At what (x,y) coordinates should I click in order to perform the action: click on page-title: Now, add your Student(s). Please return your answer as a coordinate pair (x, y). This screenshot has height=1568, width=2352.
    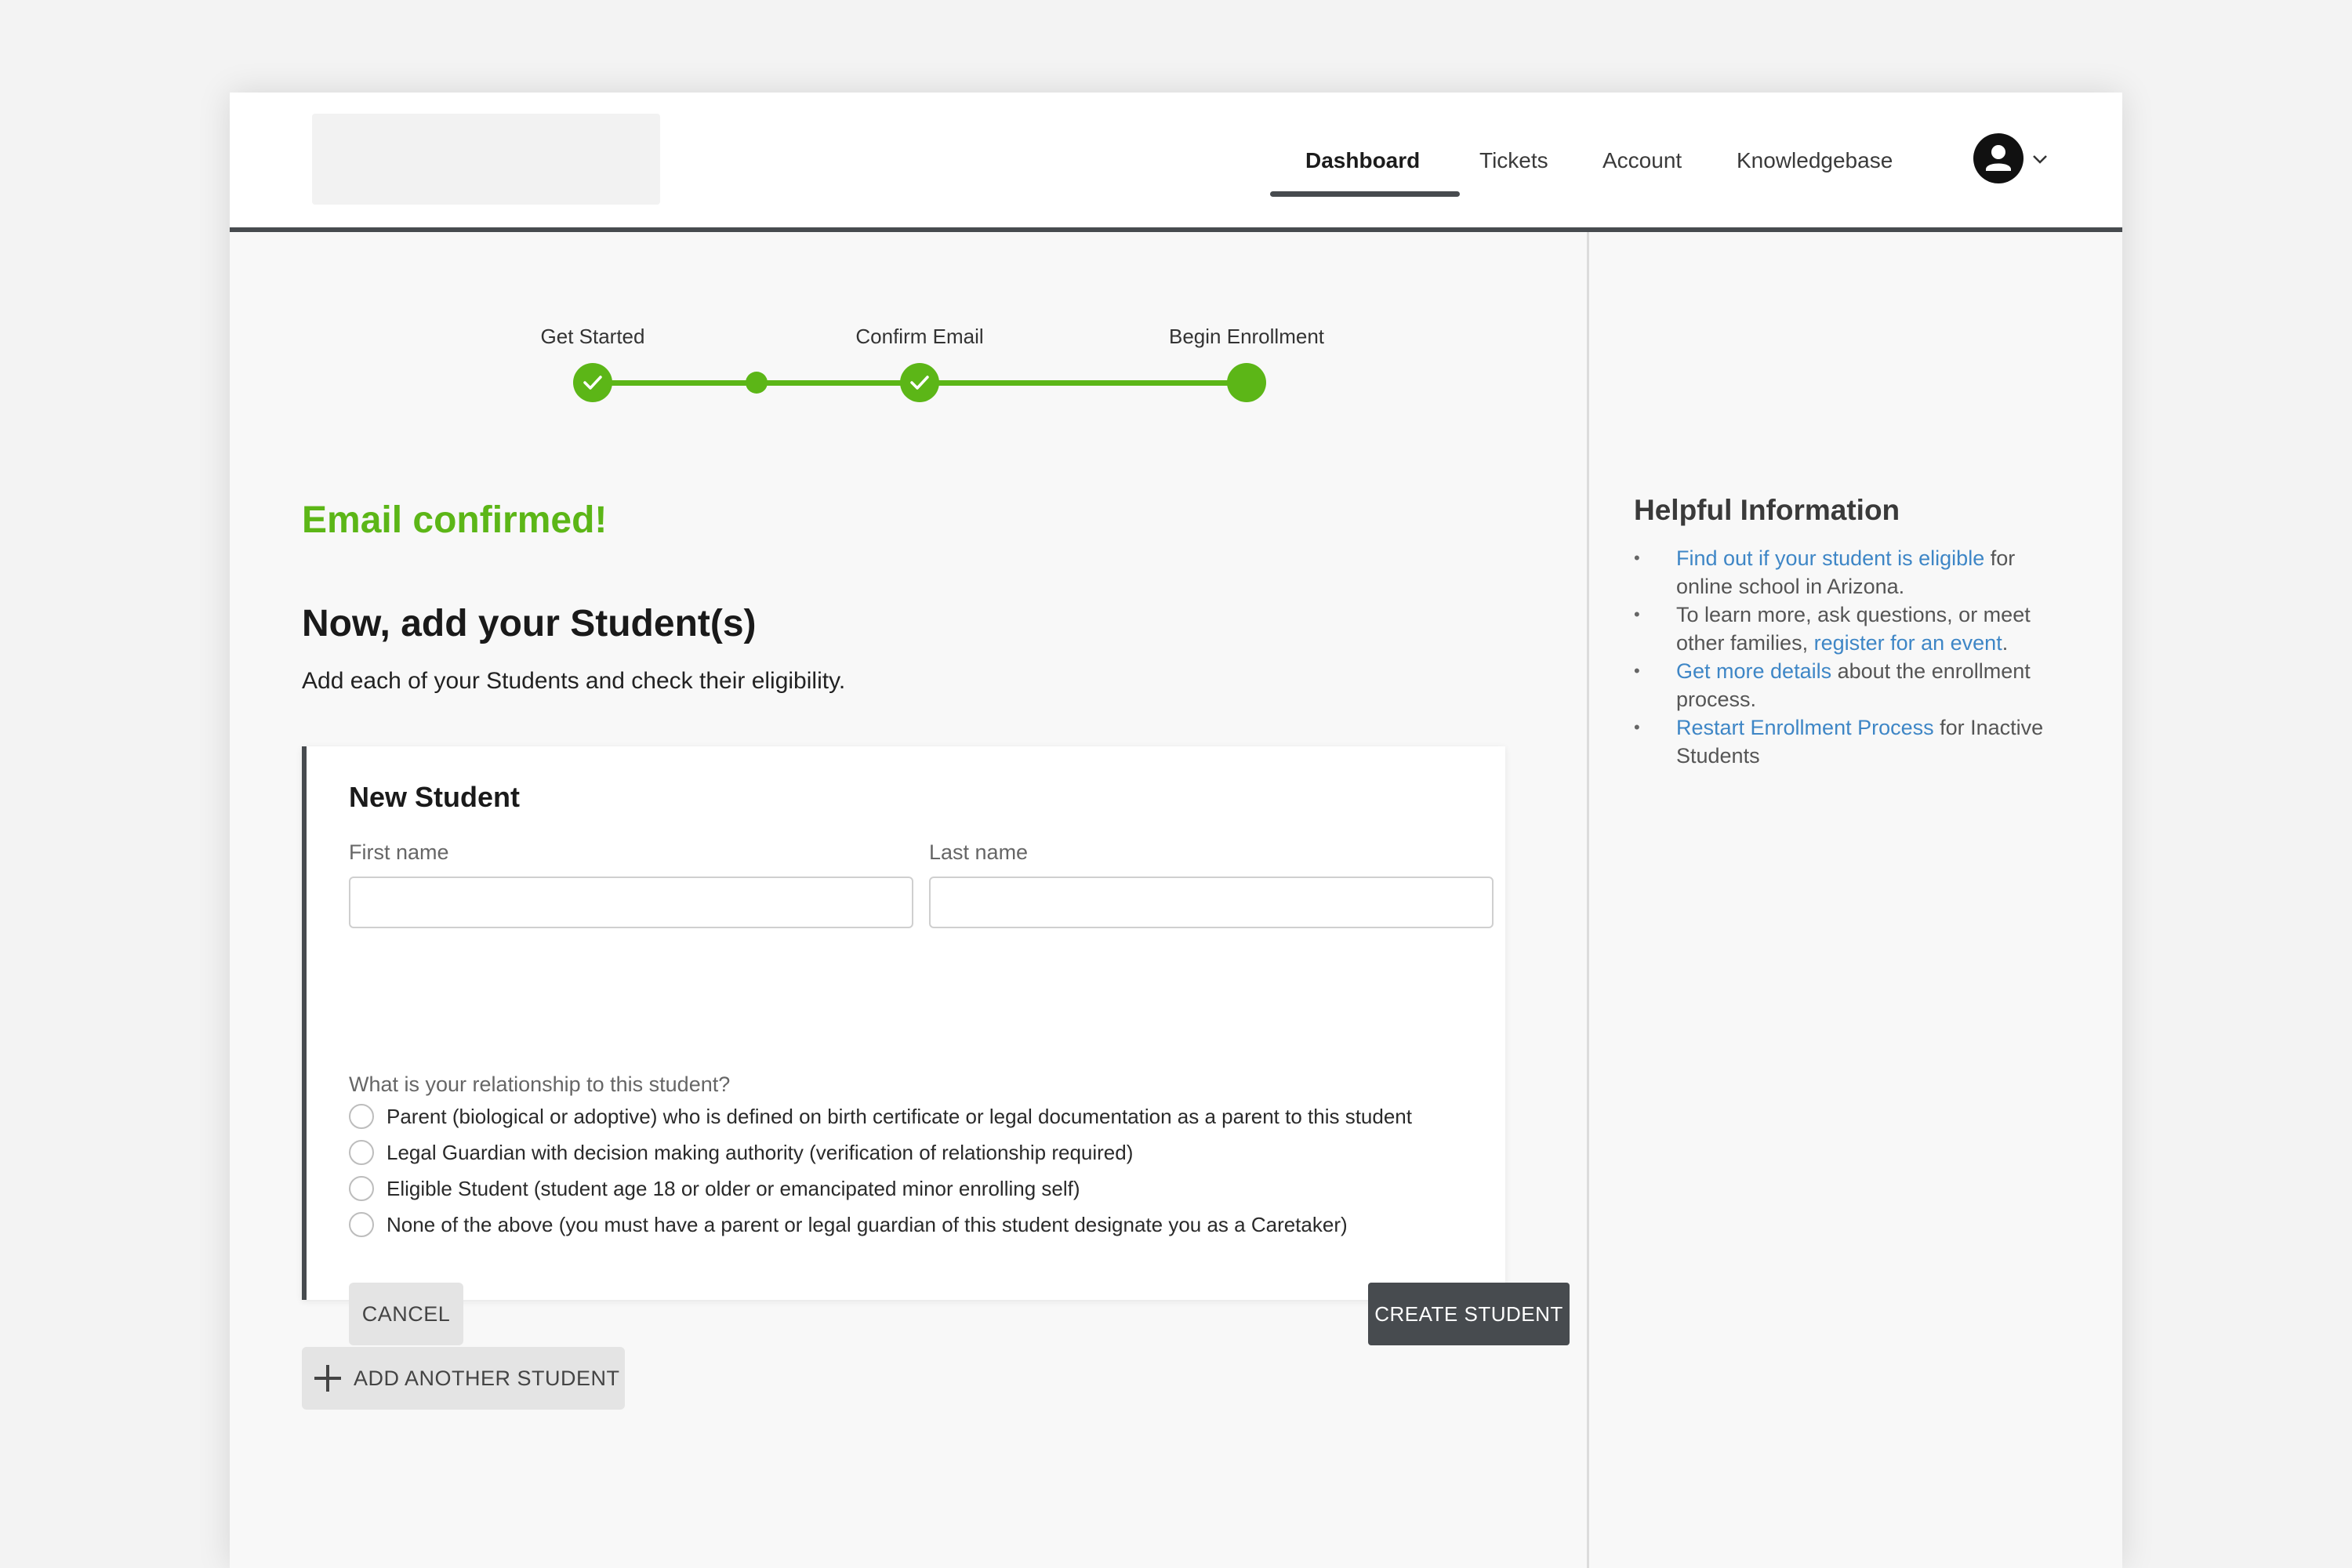
    Looking at the image, I should click on (529, 623).